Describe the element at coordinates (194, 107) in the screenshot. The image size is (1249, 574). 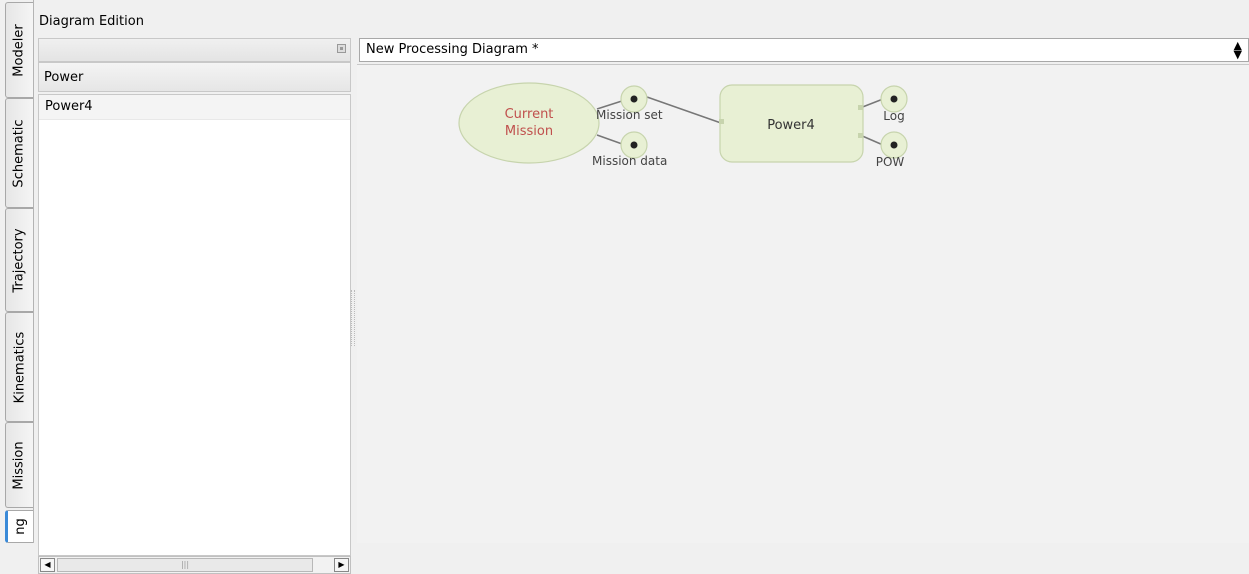
I see `list-item: Power4` at that location.